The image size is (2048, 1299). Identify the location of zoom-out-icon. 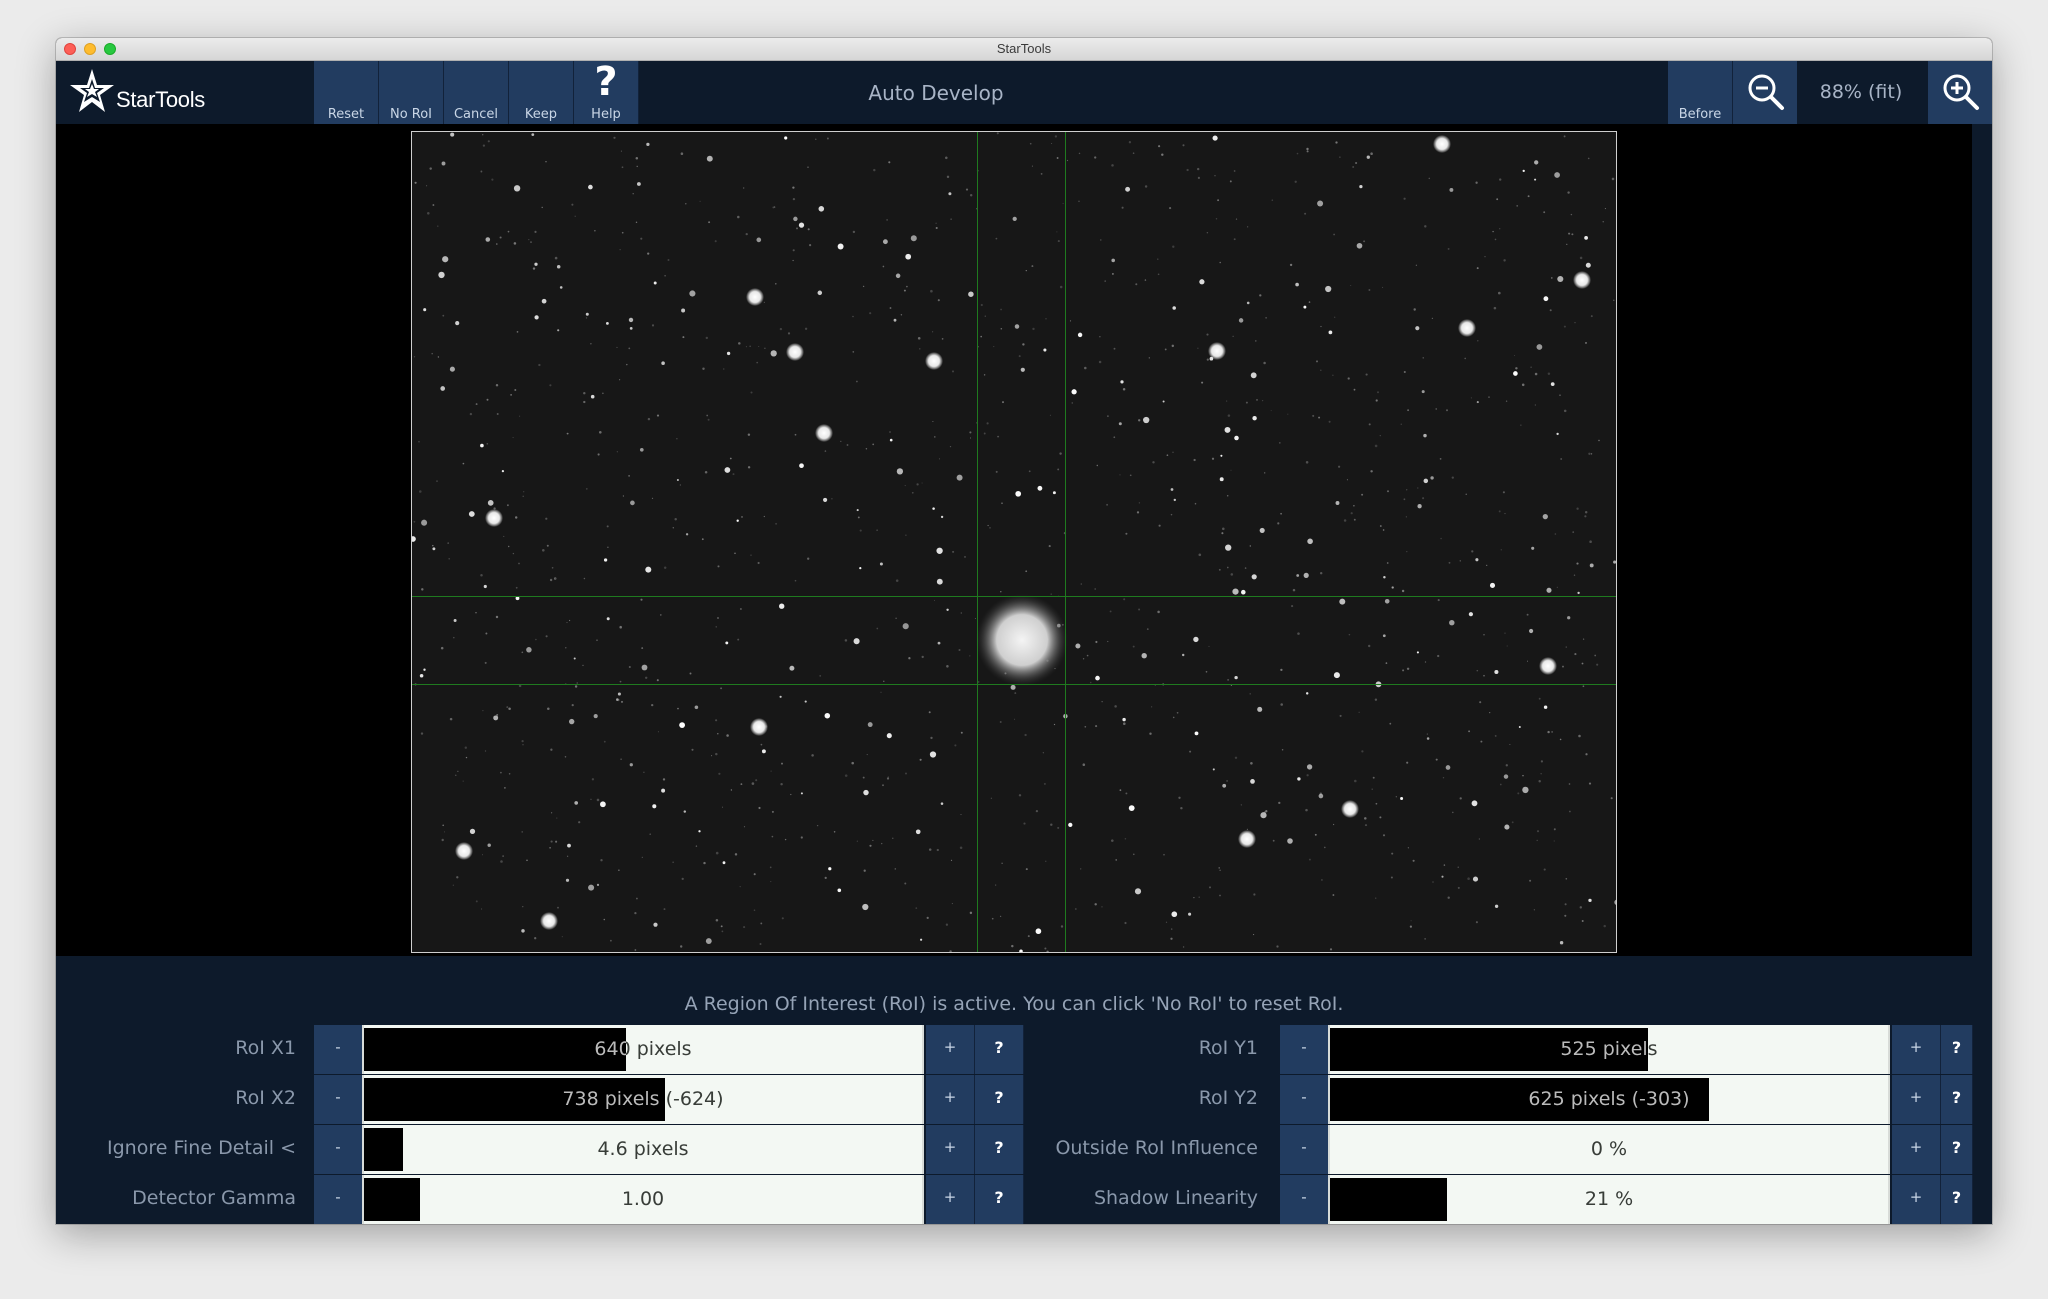
(1766, 92).